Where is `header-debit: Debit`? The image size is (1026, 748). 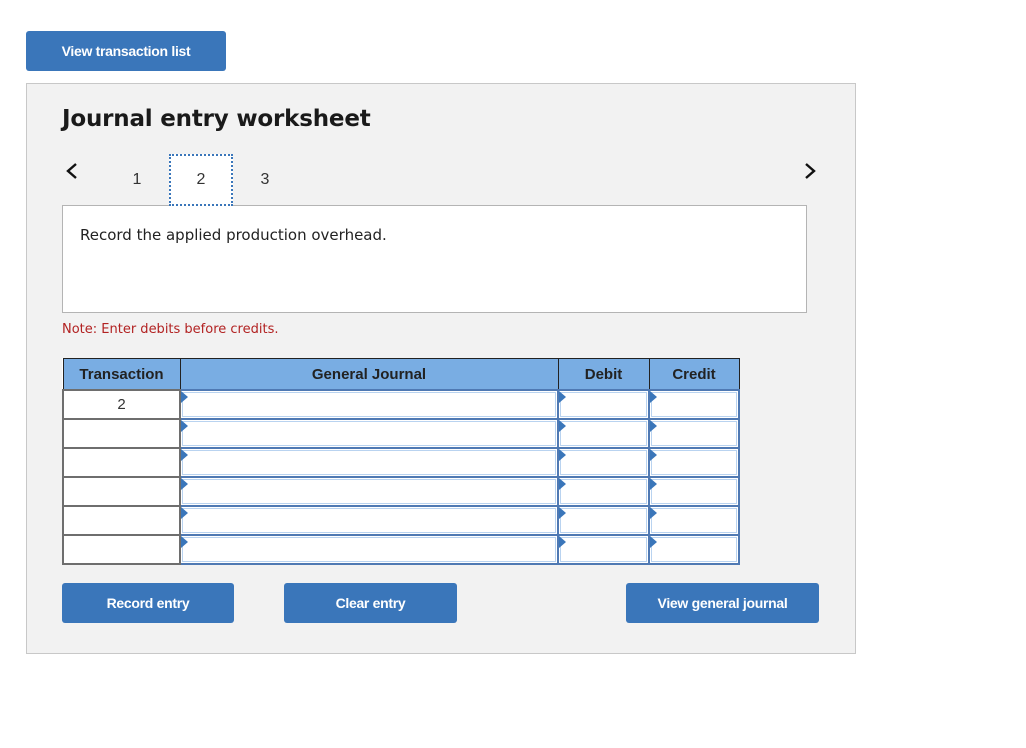
header-debit: Debit is located at coordinates (603, 374).